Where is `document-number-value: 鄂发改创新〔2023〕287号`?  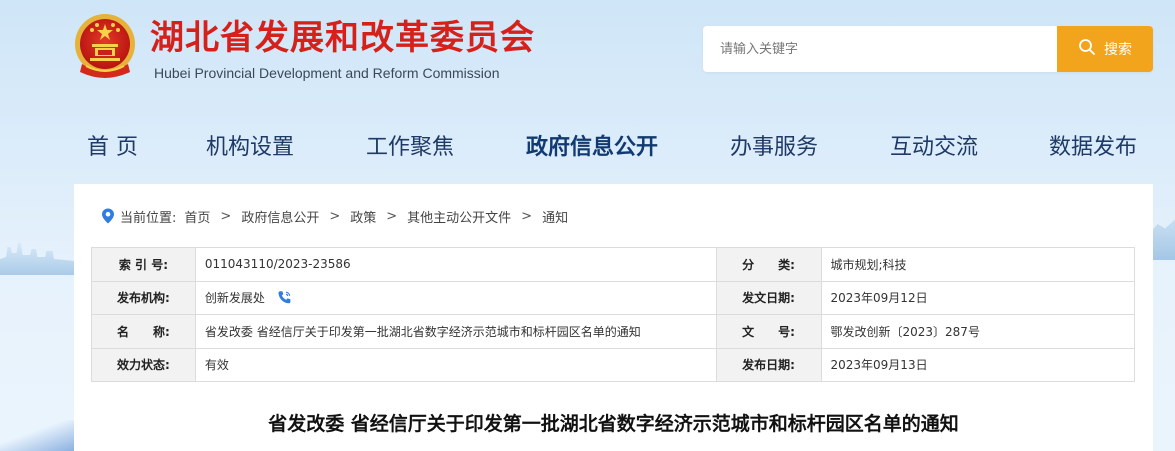 document-number-value: 鄂发改创新〔2023〕287号 is located at coordinates (977, 331).